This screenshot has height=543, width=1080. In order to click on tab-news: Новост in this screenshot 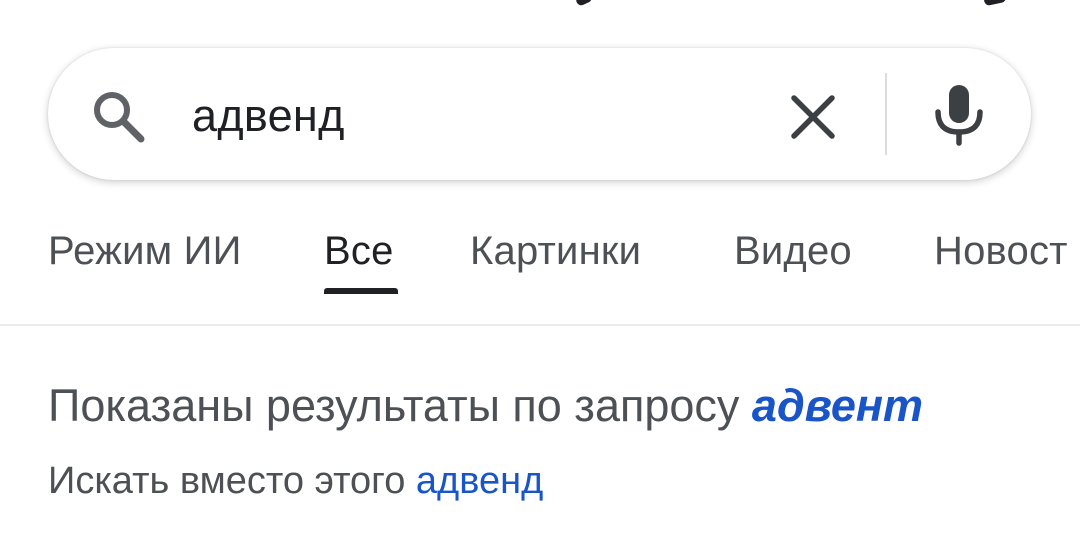, I will do `click(1001, 251)`.